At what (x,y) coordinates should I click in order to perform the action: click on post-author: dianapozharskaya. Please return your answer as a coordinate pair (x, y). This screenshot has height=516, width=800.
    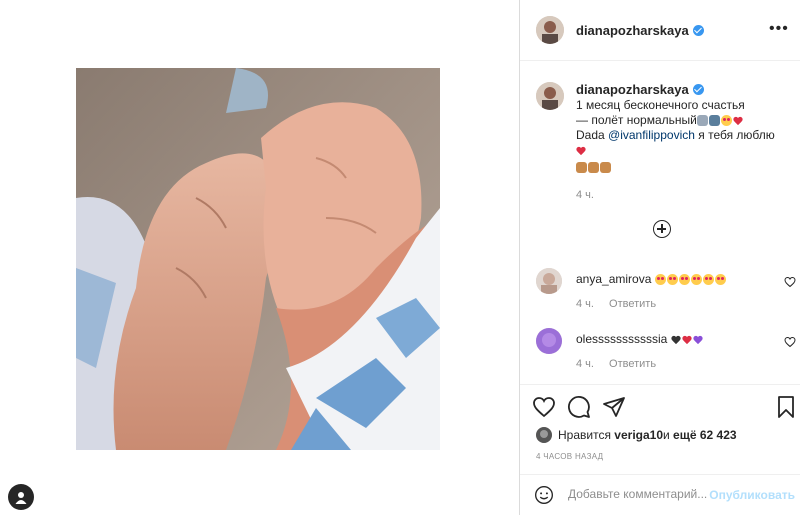
    Looking at the image, I should click on (640, 31).